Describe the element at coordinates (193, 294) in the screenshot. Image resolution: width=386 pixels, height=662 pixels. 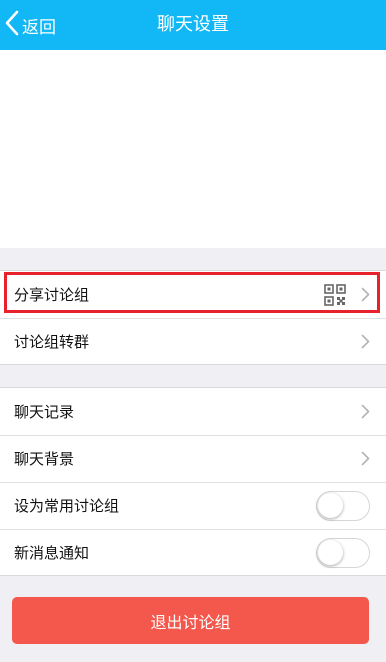
I see `share-discussion-group-row: 分享讨论组` at that location.